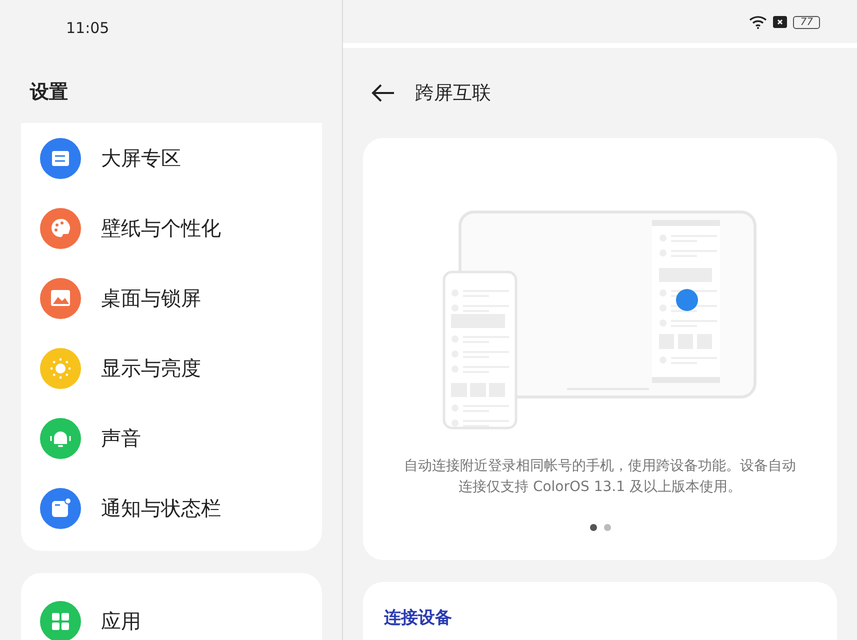 The image size is (857, 640). I want to click on settings-item: 桌面与锁屏, so click(171, 298).